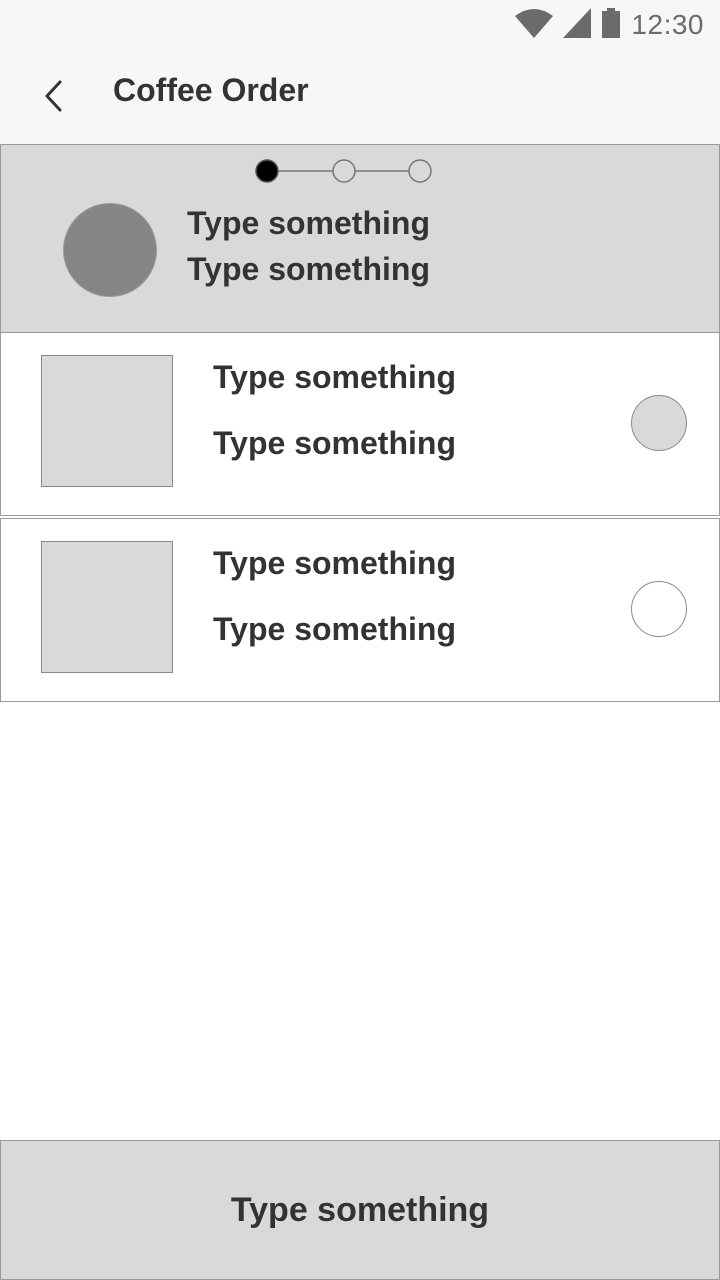 This screenshot has width=720, height=1280. I want to click on progress-stepper, so click(343, 171).